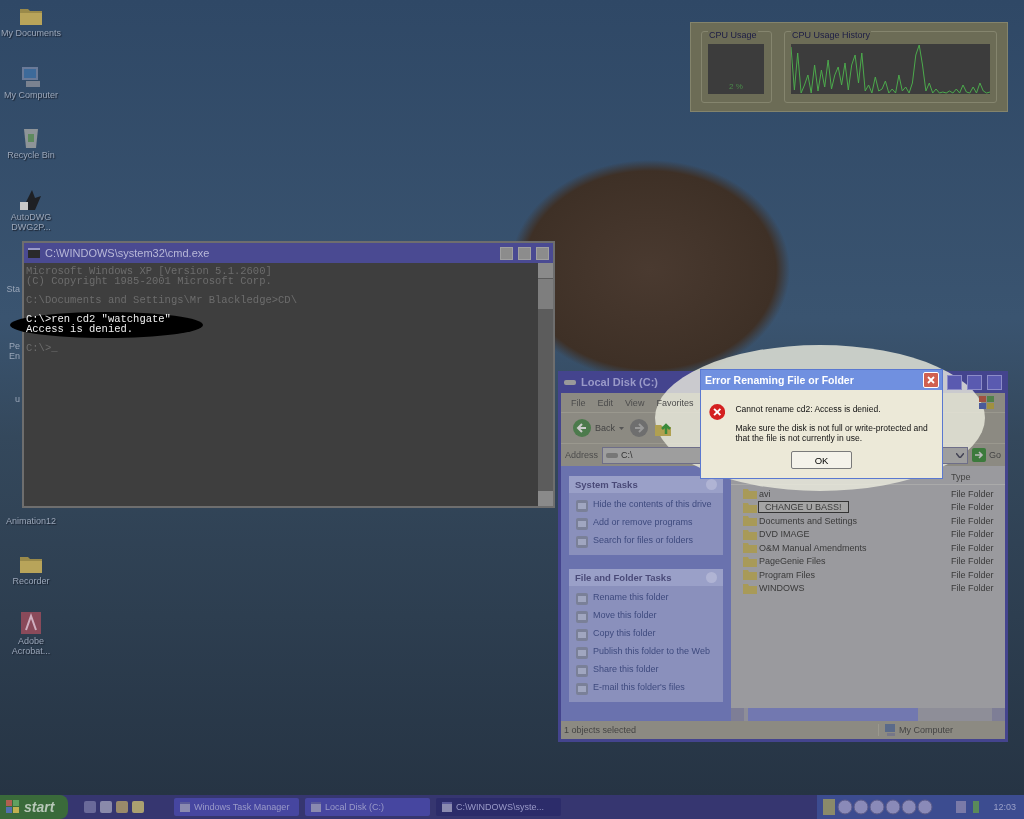  I want to click on icon-label: Recycle Bin, so click(31, 155).